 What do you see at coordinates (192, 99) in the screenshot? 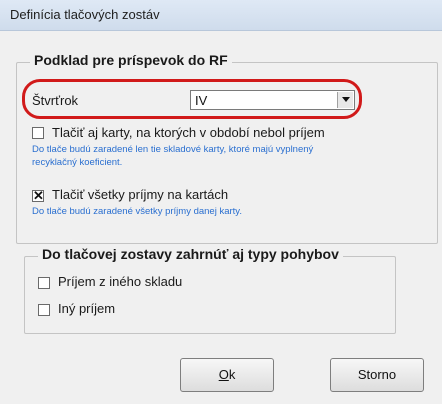
I see `quarter-highlight-annotation` at bounding box center [192, 99].